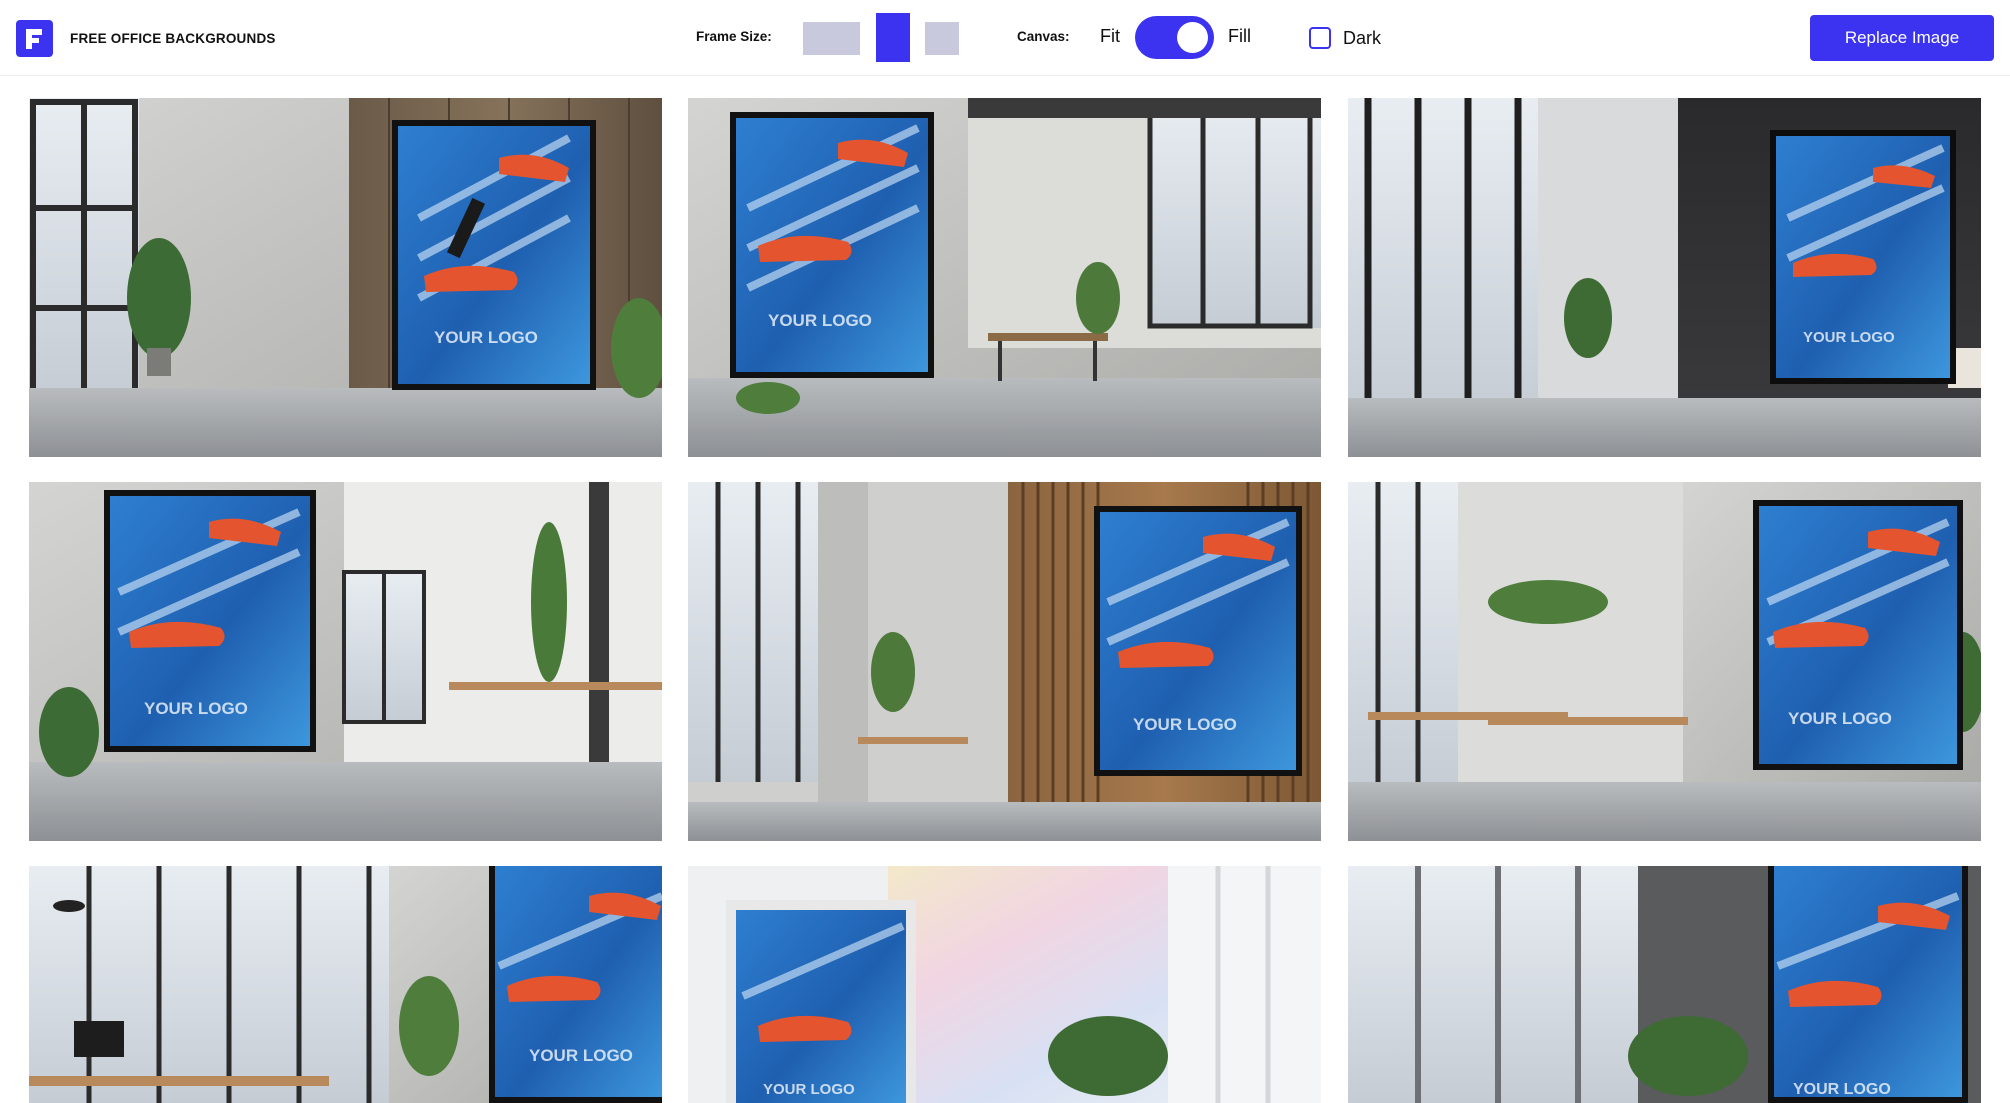 The width and height of the screenshot is (2010, 1103). Describe the element at coordinates (1902, 38) in the screenshot. I see `replace-image-button: Replace Image` at that location.